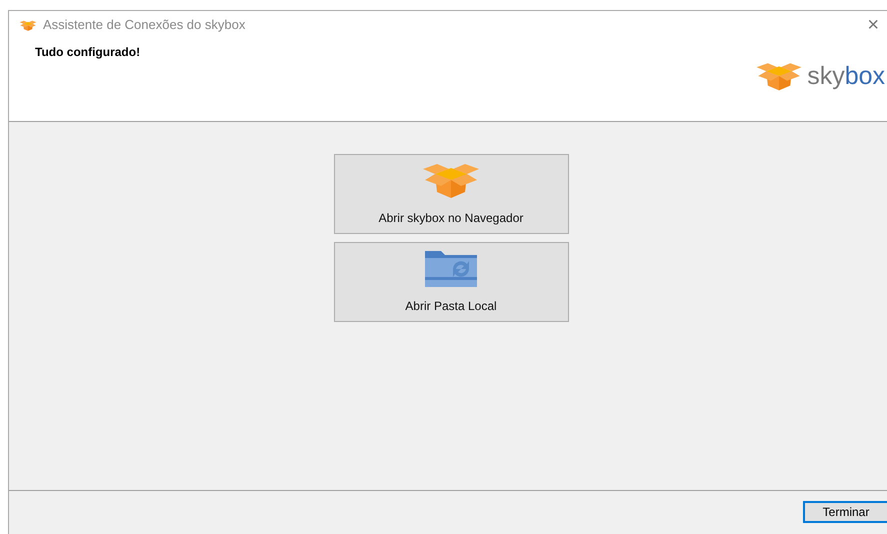  What do you see at coordinates (87, 52) in the screenshot?
I see `page-heading: Tudo configurado!` at bounding box center [87, 52].